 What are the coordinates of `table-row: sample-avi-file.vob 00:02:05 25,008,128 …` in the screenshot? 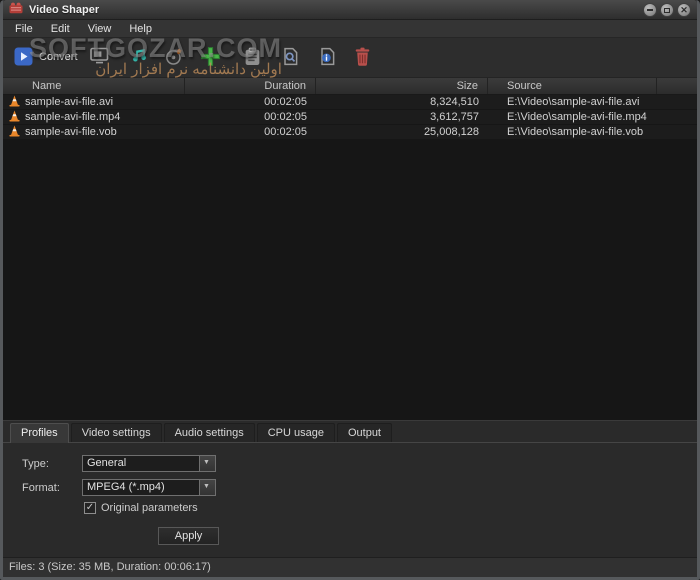 It's located at (350, 132).